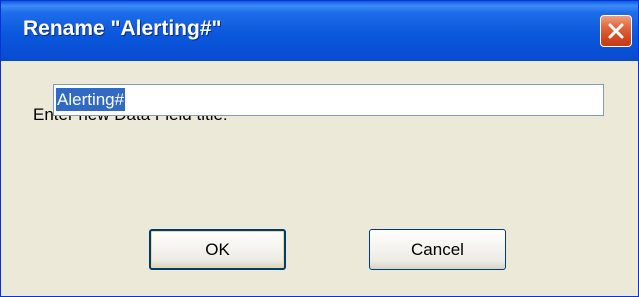  I want to click on title-input: Alerting#, so click(328, 100).